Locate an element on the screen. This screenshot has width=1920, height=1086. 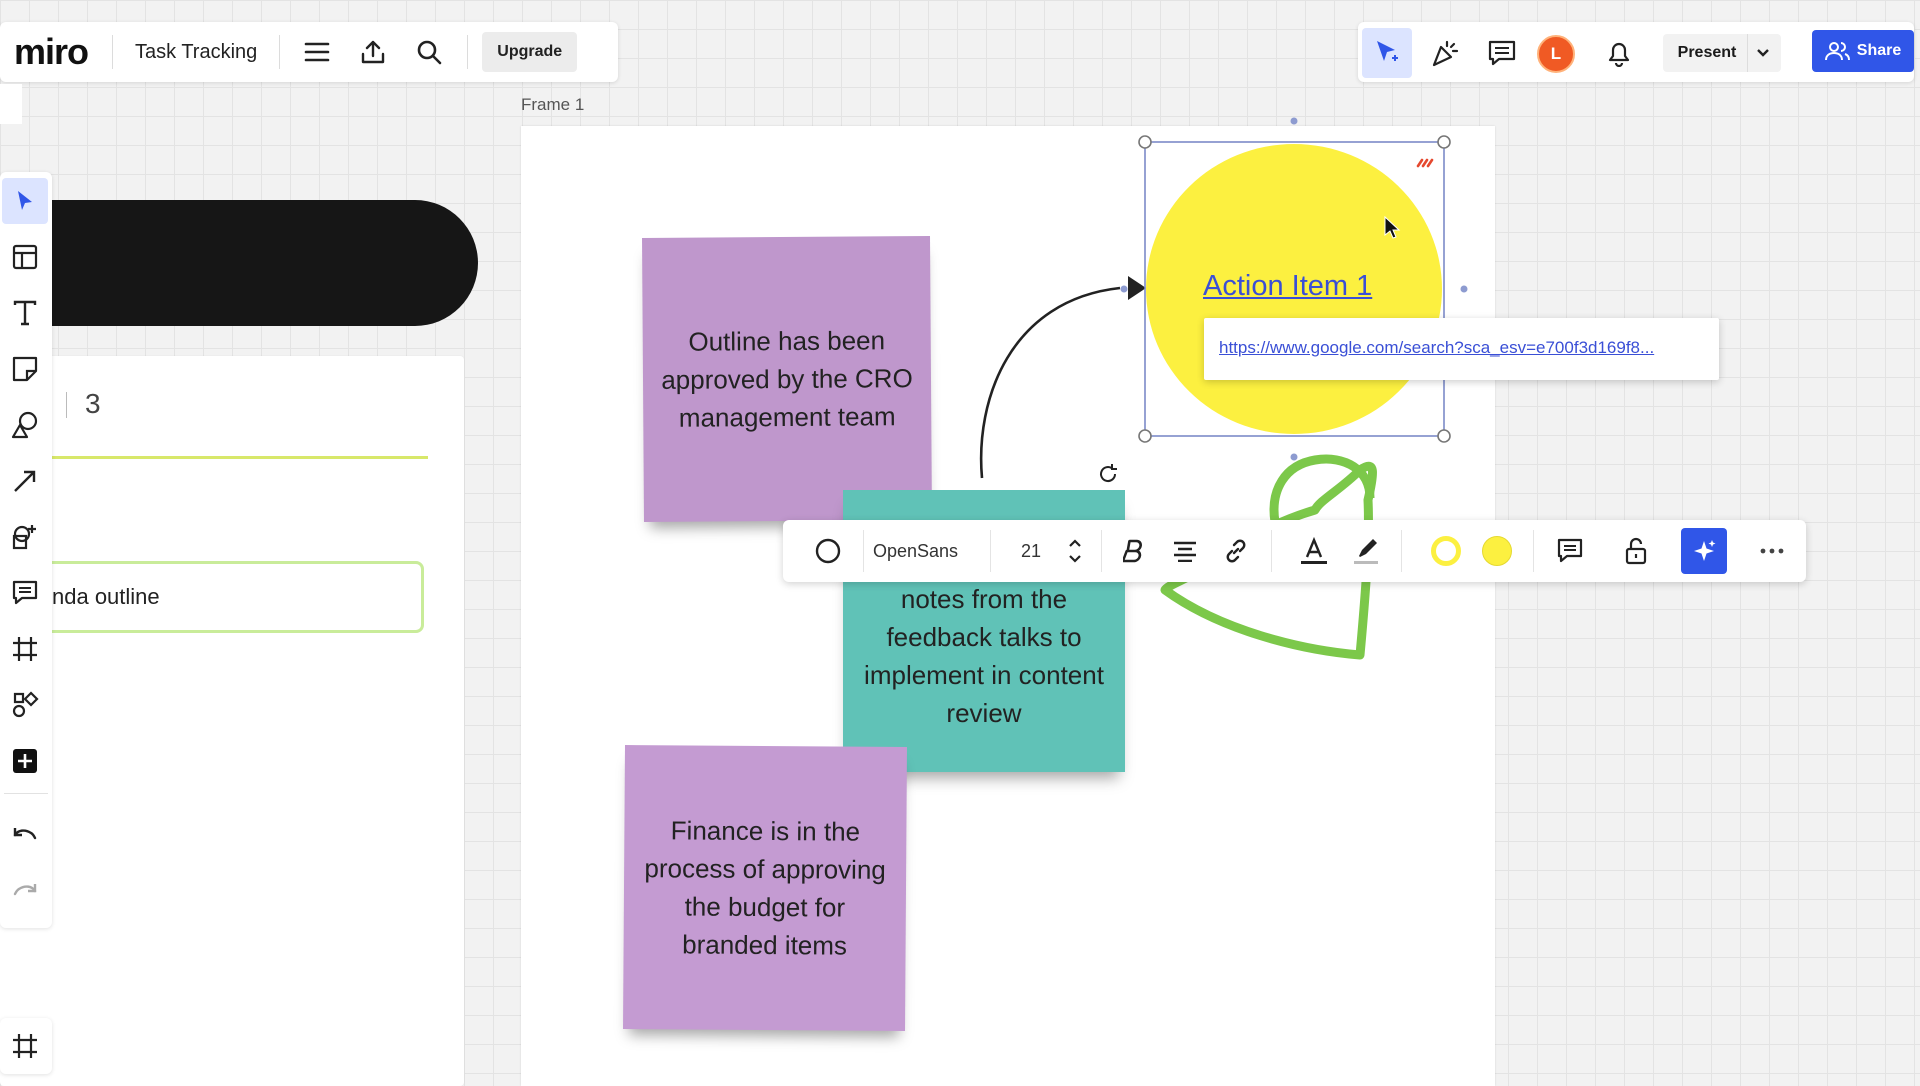
circle-shape-icon is located at coordinates (828, 551).